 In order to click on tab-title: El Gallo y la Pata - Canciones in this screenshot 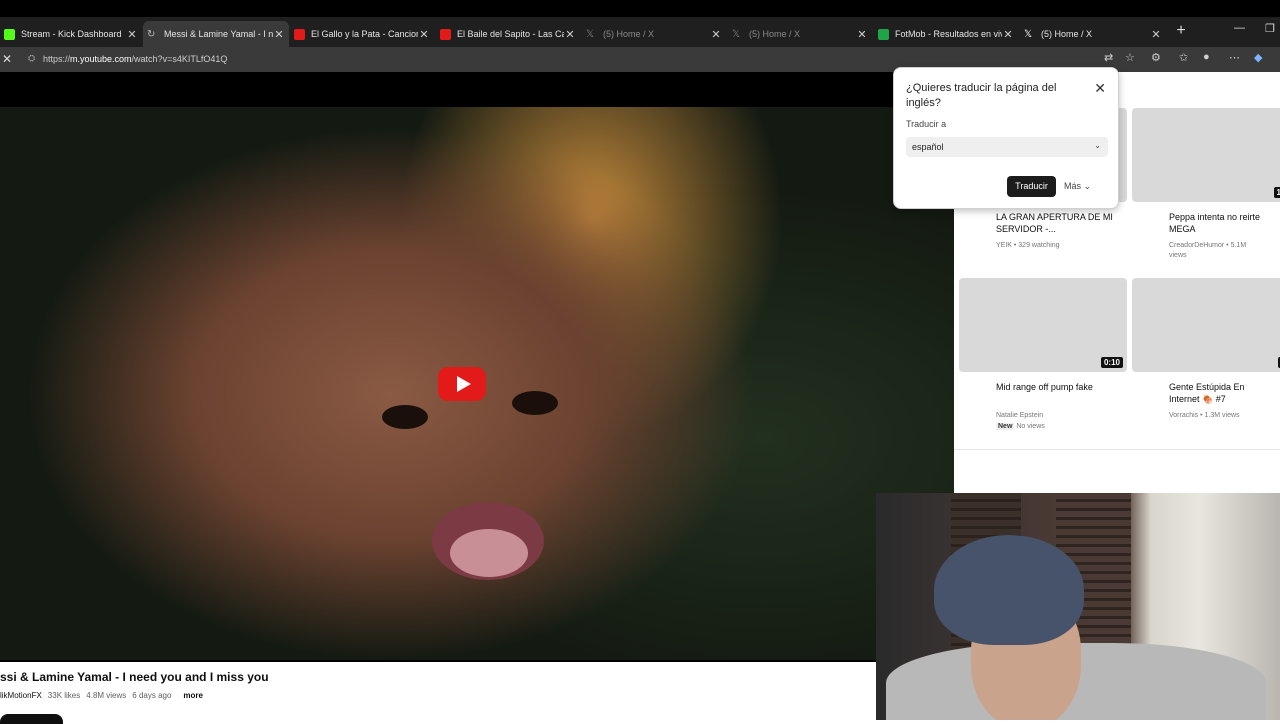, I will do `click(364, 34)`.